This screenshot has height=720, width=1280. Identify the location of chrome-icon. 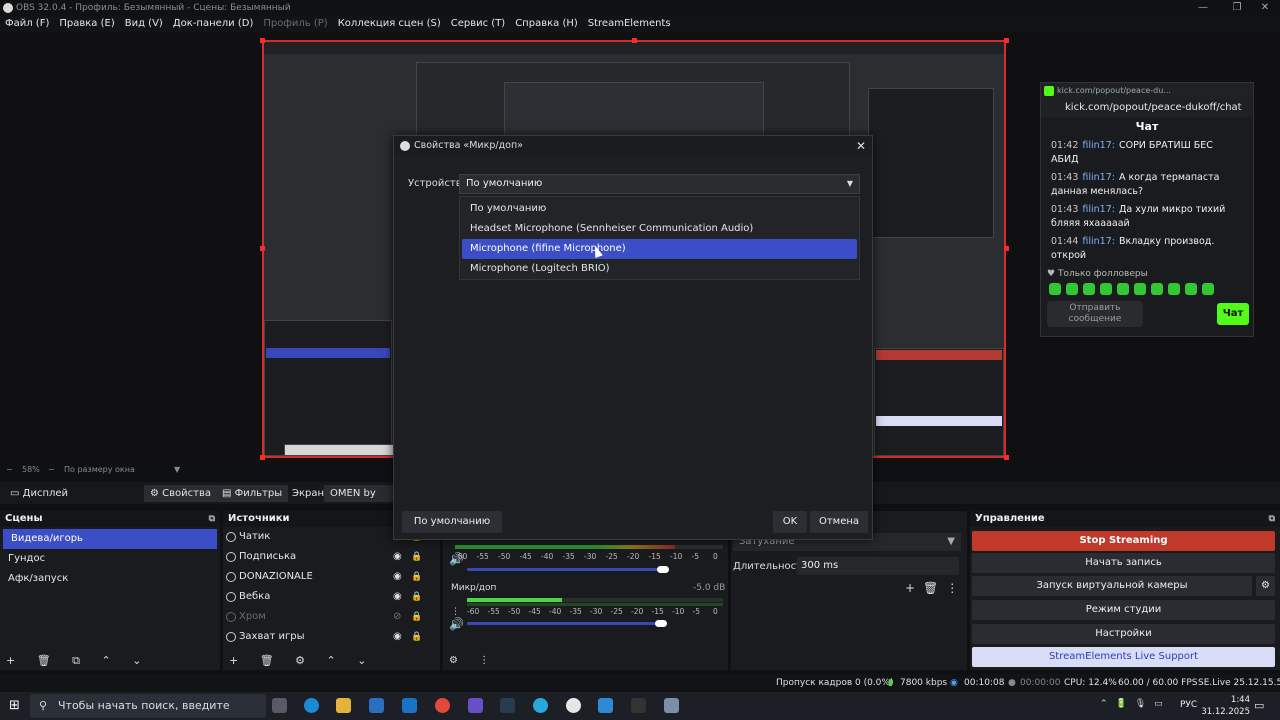
(442, 705).